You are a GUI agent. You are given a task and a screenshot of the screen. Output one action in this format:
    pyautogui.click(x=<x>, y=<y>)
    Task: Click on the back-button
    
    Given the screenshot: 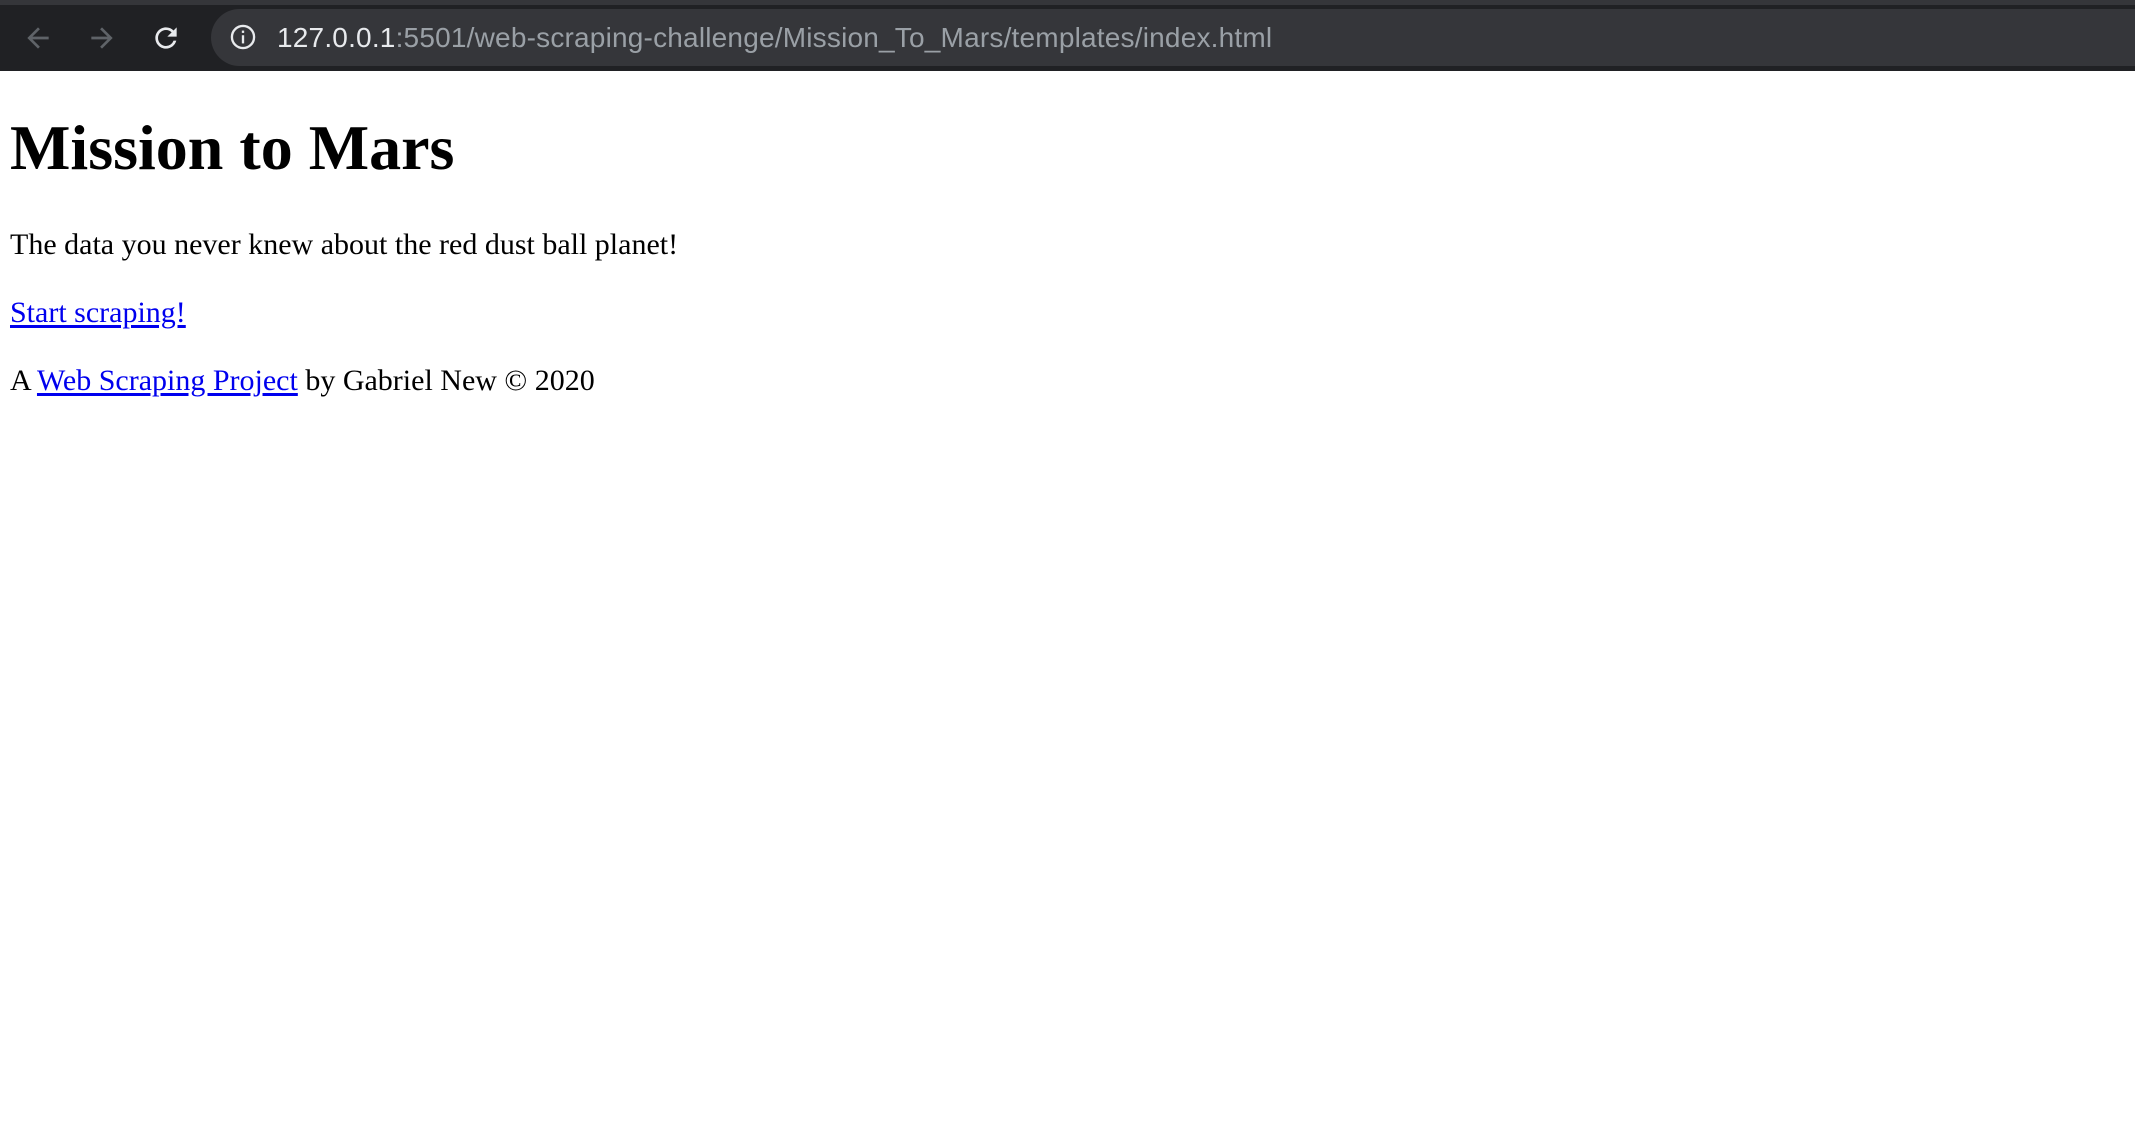 What is the action you would take?
    pyautogui.click(x=38, y=38)
    